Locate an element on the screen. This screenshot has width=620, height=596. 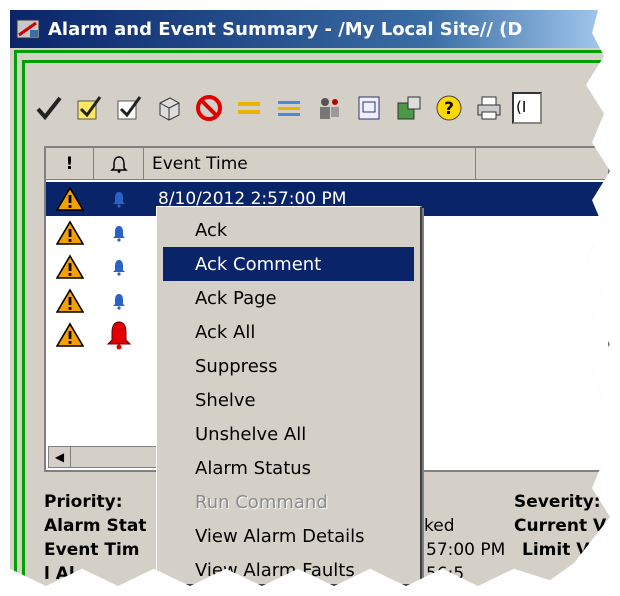
toolbar: ? (I is located at coordinates (319, 108).